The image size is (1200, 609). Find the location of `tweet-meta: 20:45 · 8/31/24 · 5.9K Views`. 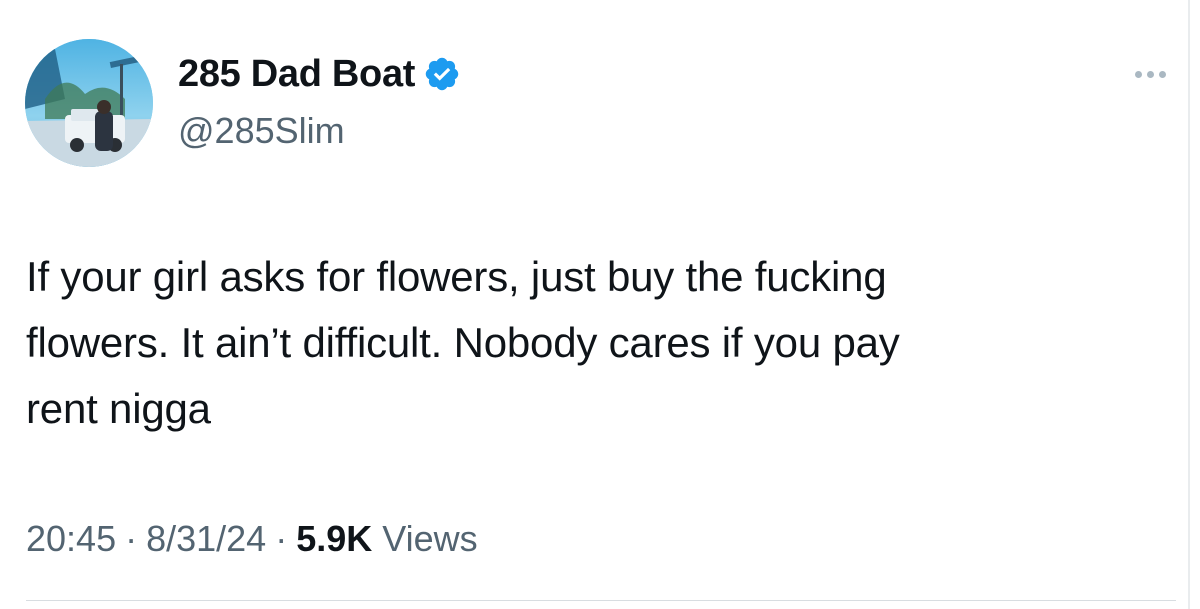

tweet-meta: 20:45 · 8/31/24 · 5.9K Views is located at coordinates (252, 539).